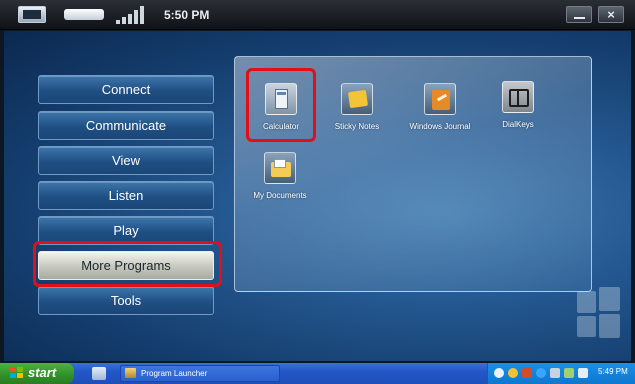 The image size is (635, 384). I want to click on start-button: start, so click(37, 373).